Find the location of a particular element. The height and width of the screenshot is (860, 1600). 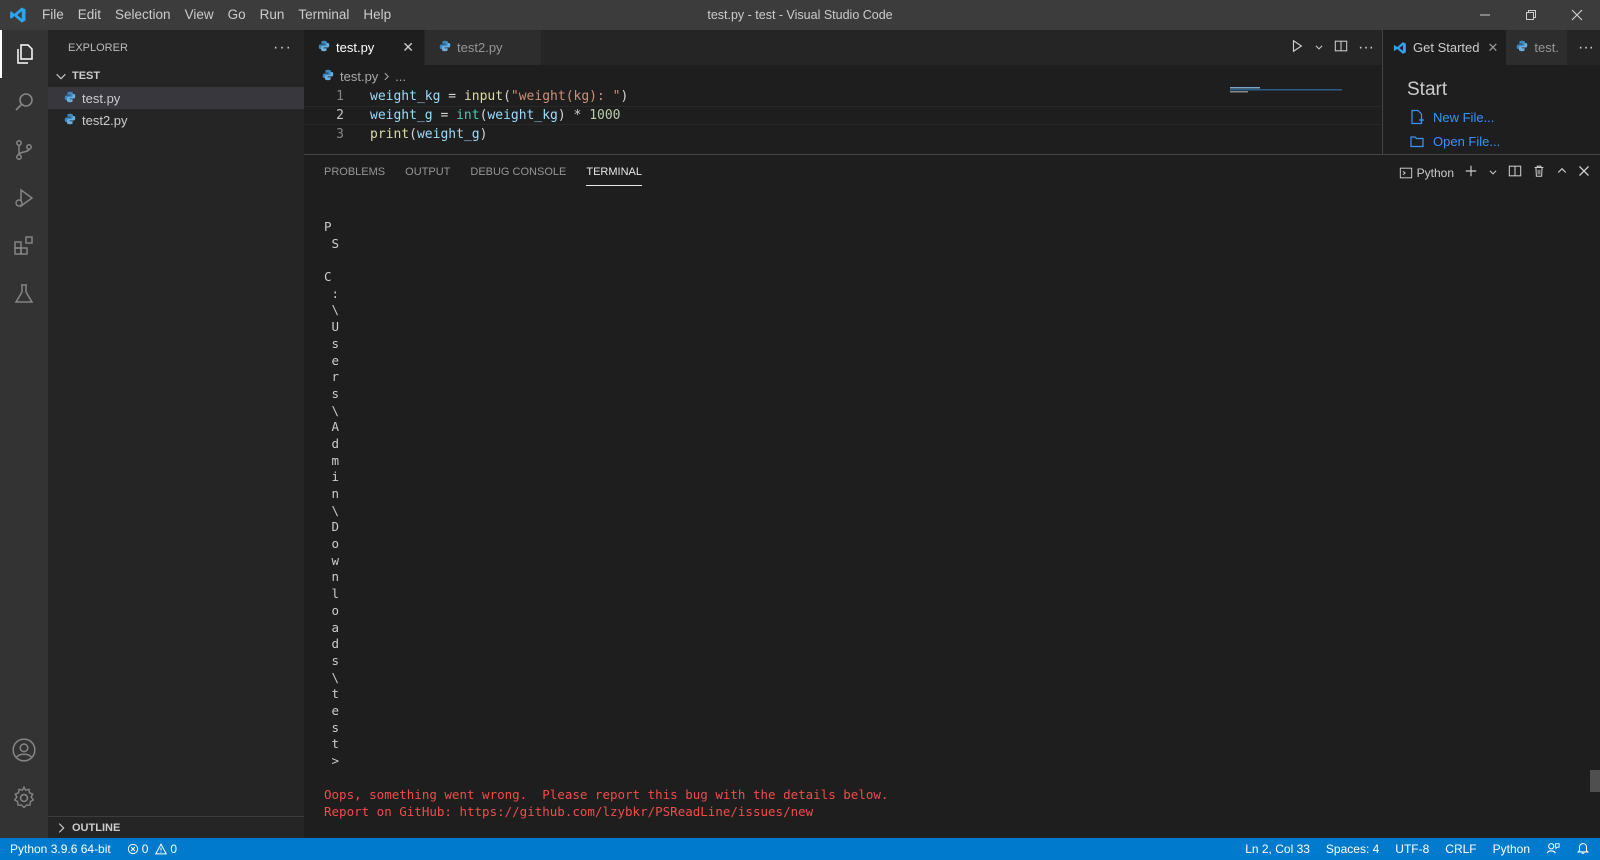

token: print is located at coordinates (390, 134).